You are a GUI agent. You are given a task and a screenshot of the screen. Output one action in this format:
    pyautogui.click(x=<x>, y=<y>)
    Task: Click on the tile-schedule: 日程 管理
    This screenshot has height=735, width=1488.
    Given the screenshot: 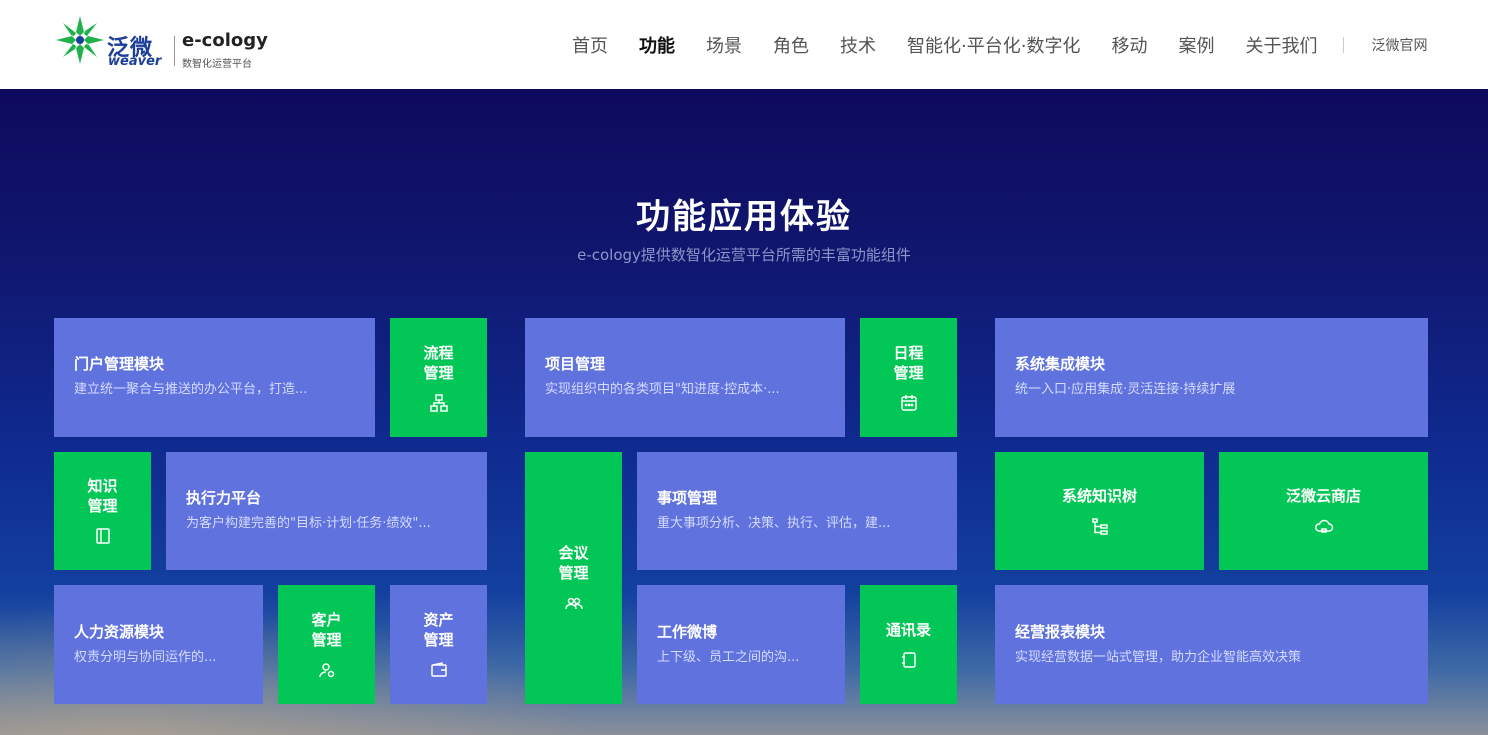 What is the action you would take?
    pyautogui.click(x=908, y=377)
    